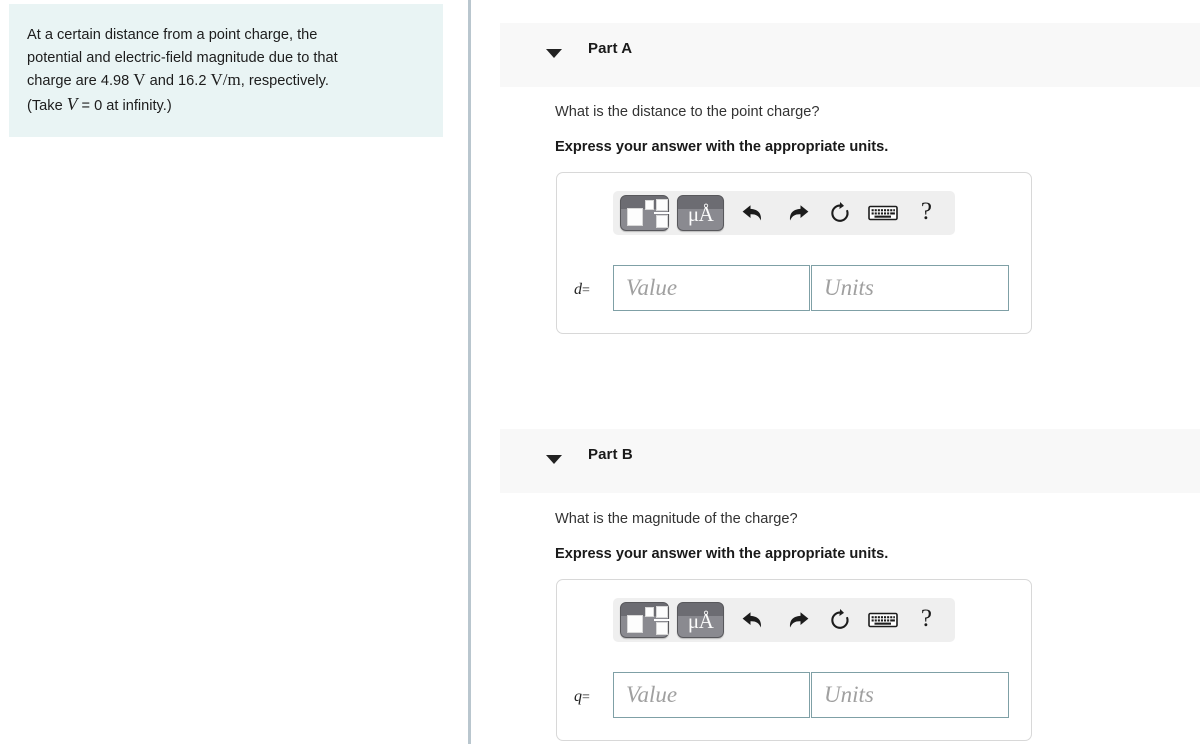 The image size is (1200, 744). What do you see at coordinates (578, 696) in the screenshot?
I see `part-b-variable-symbol: q` at bounding box center [578, 696].